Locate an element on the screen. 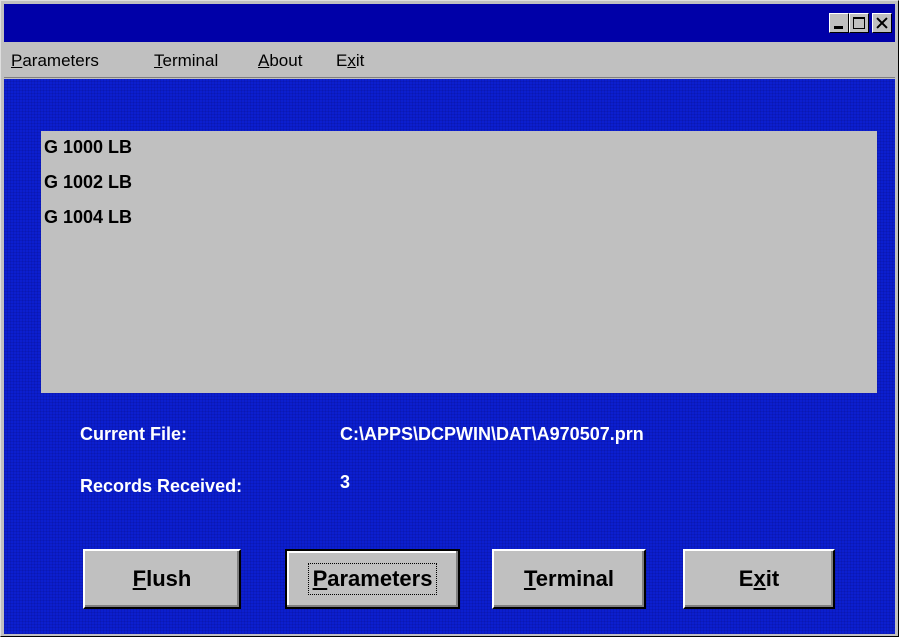  menu-parameters: Parameters is located at coordinates (55, 61).